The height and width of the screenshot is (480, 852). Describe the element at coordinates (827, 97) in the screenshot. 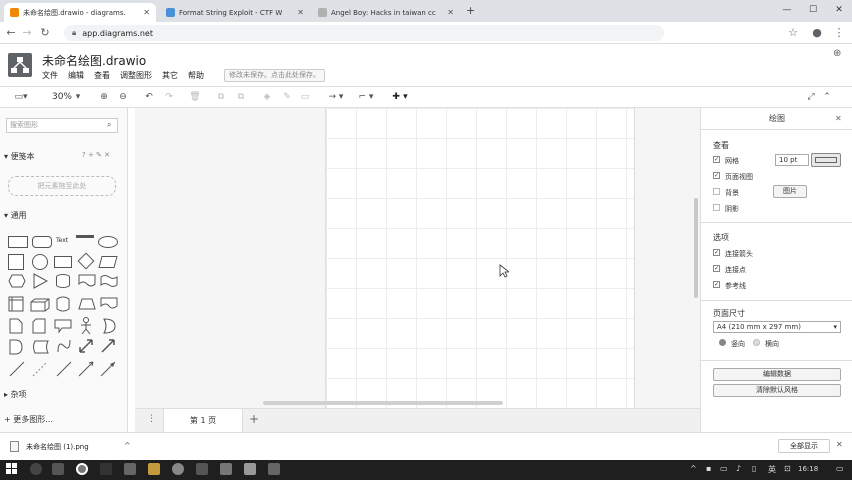

I see `collapse-icon: ⌃` at that location.